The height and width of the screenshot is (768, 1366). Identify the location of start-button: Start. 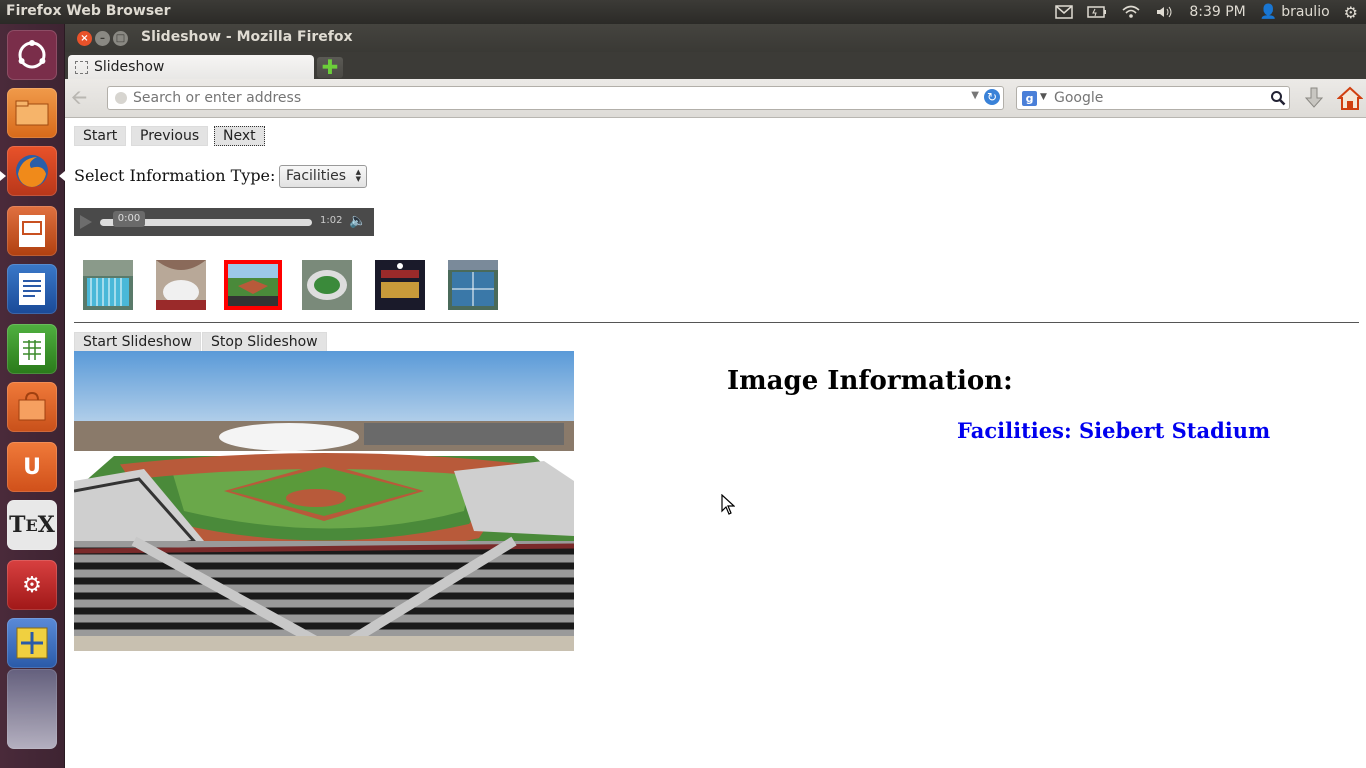
(100, 136).